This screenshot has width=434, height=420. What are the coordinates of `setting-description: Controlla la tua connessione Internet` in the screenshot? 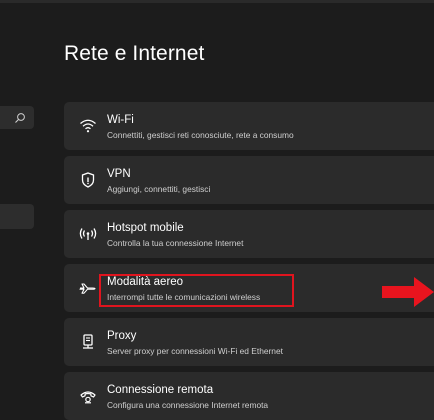 It's located at (175, 243).